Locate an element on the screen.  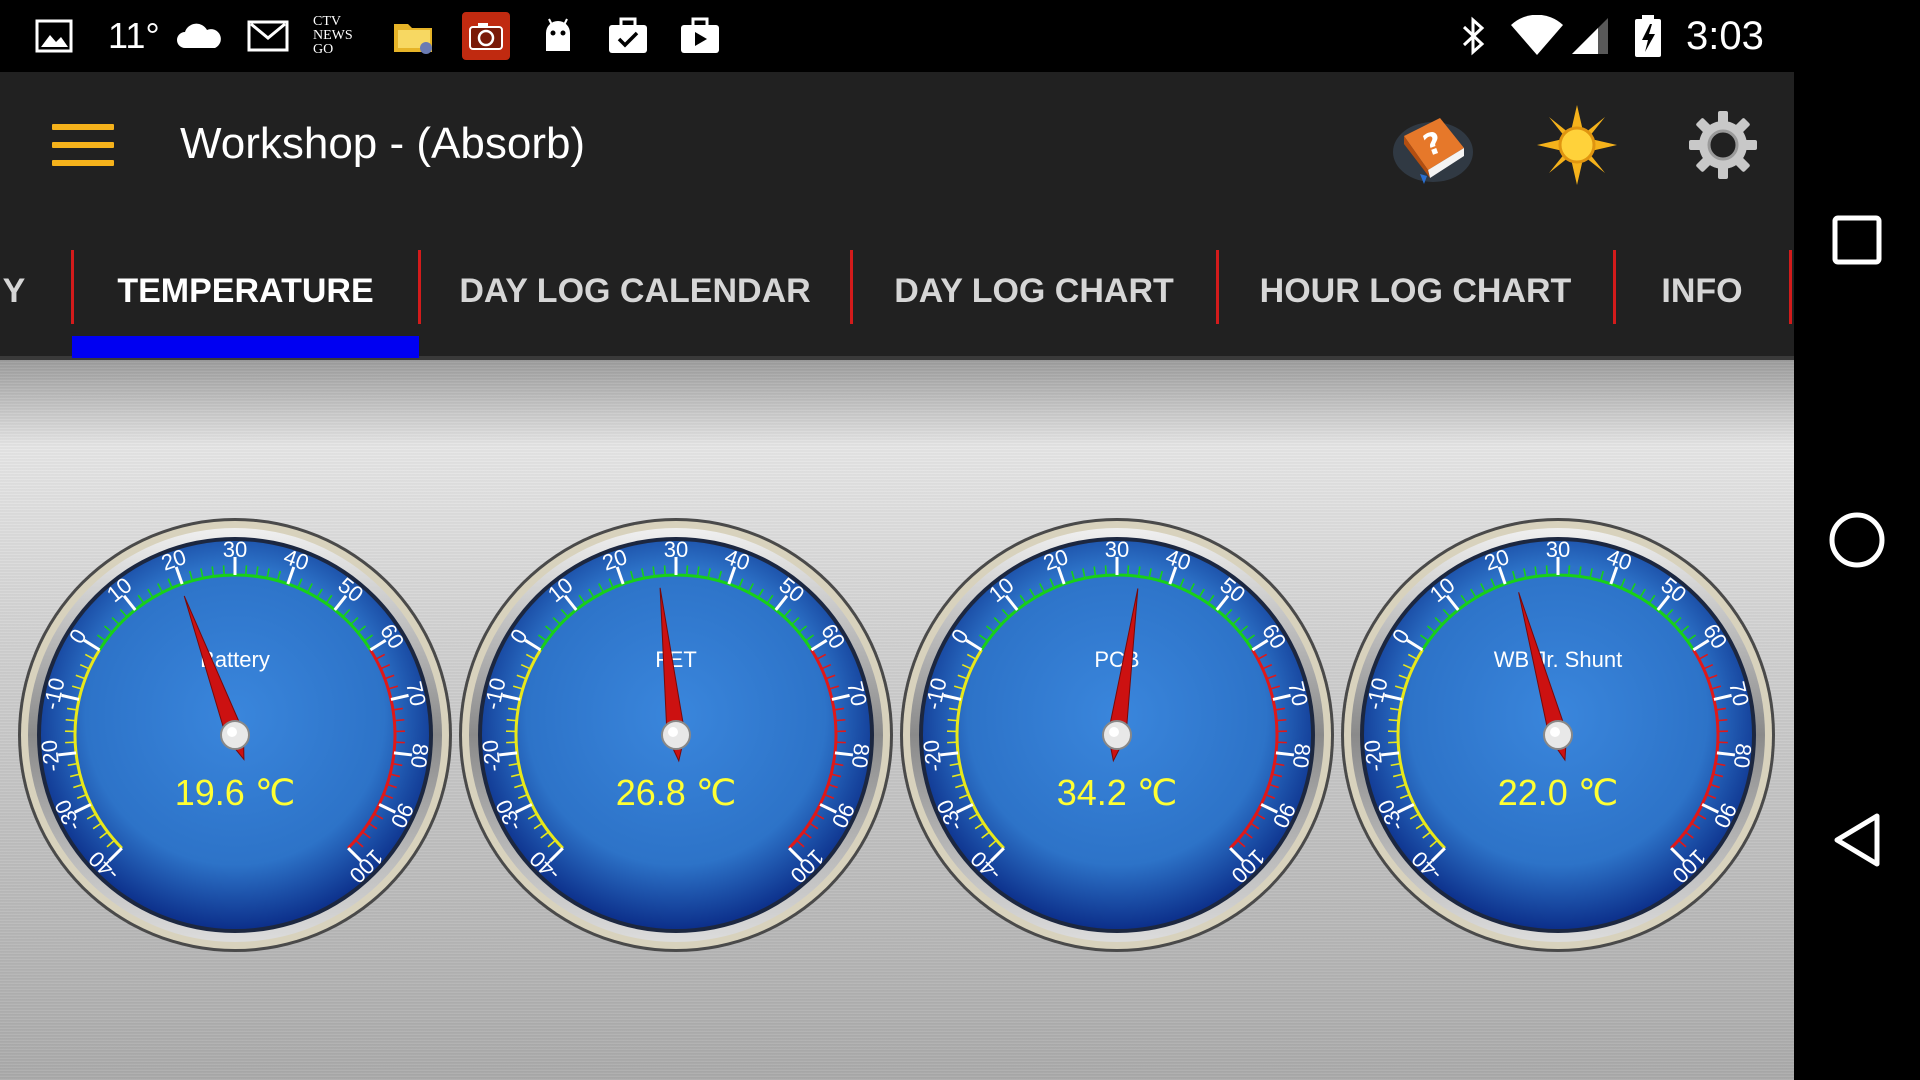
gmail-icon is located at coordinates (268, 36).